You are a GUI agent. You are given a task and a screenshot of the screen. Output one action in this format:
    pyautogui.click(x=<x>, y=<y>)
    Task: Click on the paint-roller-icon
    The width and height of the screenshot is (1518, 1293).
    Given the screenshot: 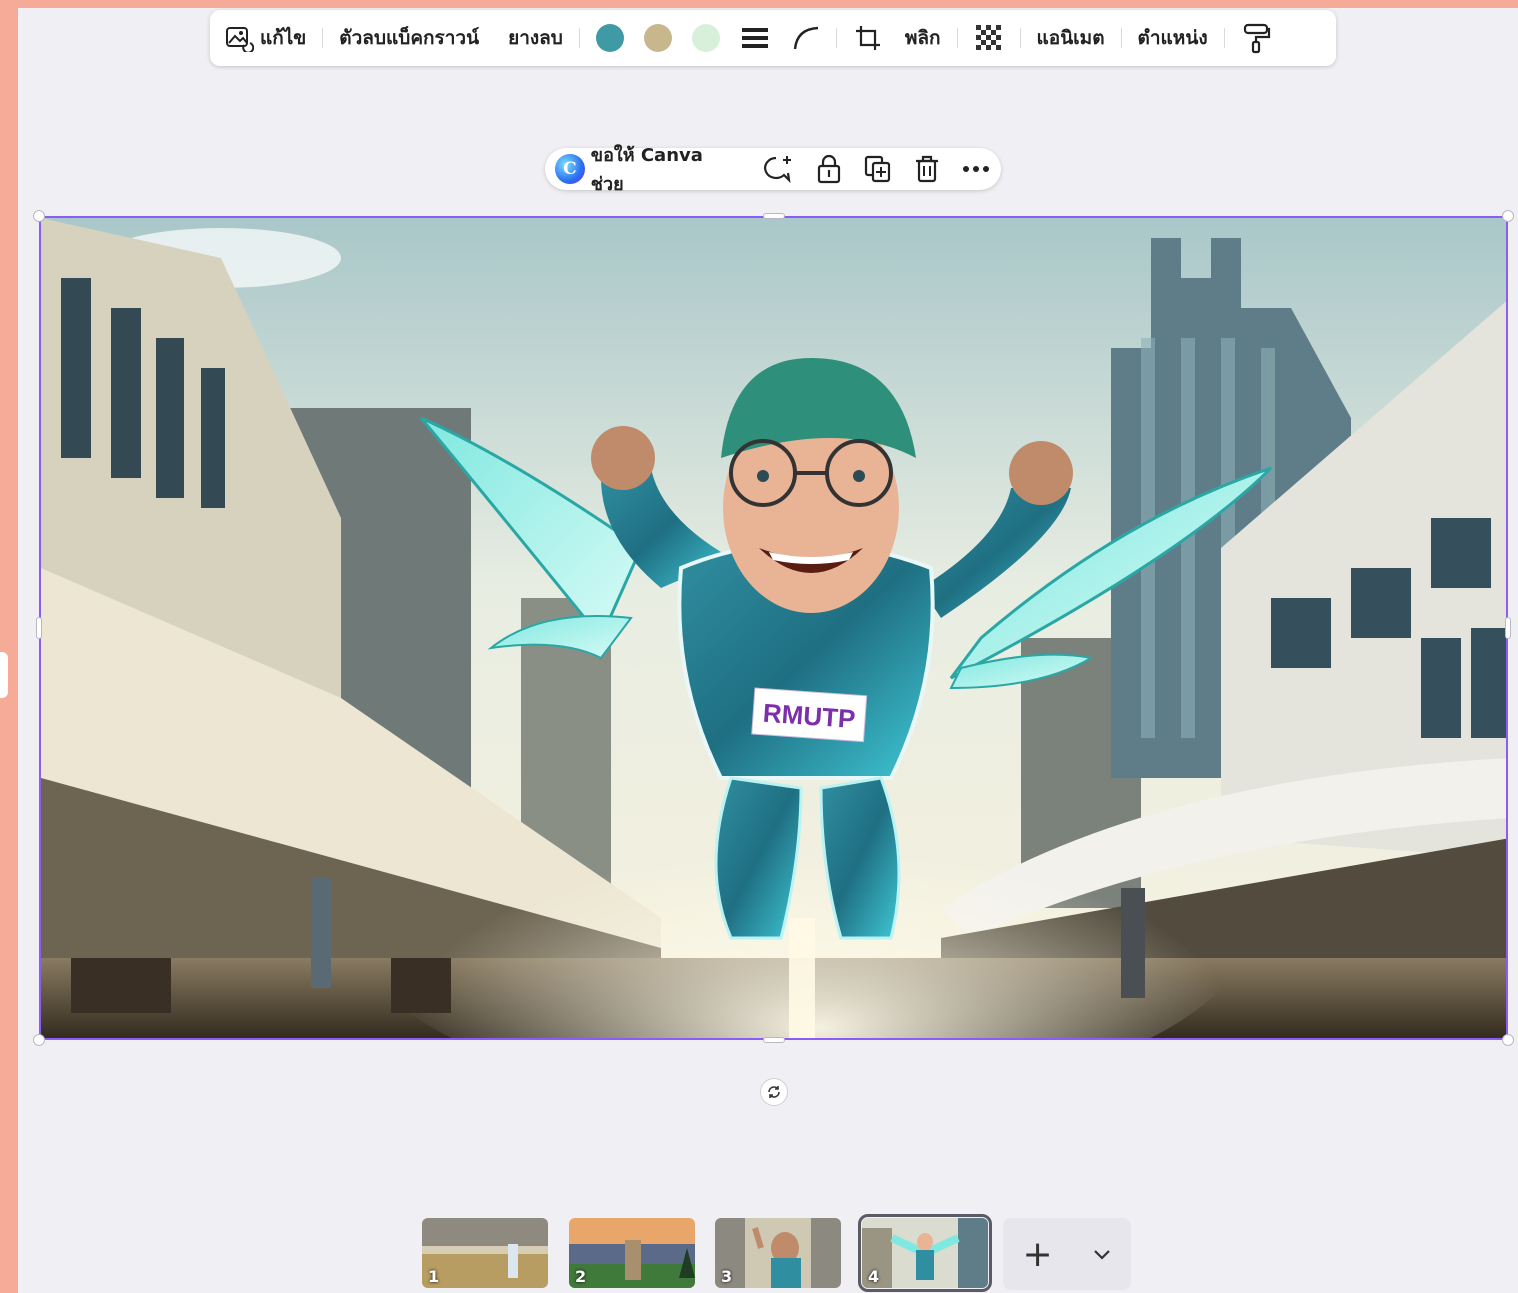 What is the action you would take?
    pyautogui.click(x=1256, y=38)
    